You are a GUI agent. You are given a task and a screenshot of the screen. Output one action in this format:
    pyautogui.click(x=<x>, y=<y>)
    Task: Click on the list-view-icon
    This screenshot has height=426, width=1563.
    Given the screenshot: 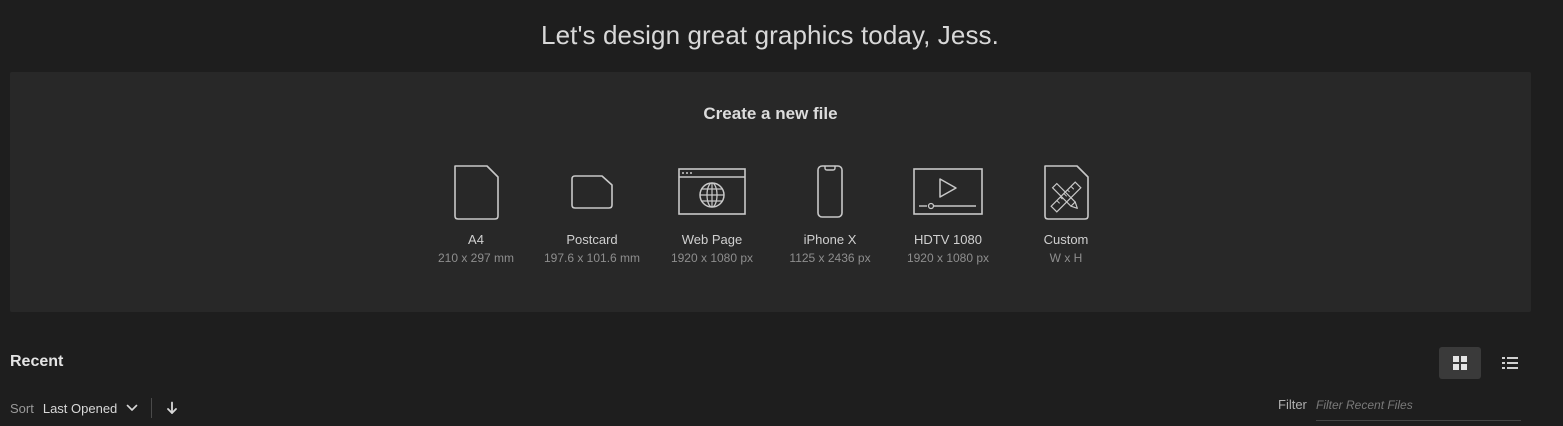 What is the action you would take?
    pyautogui.click(x=1510, y=363)
    